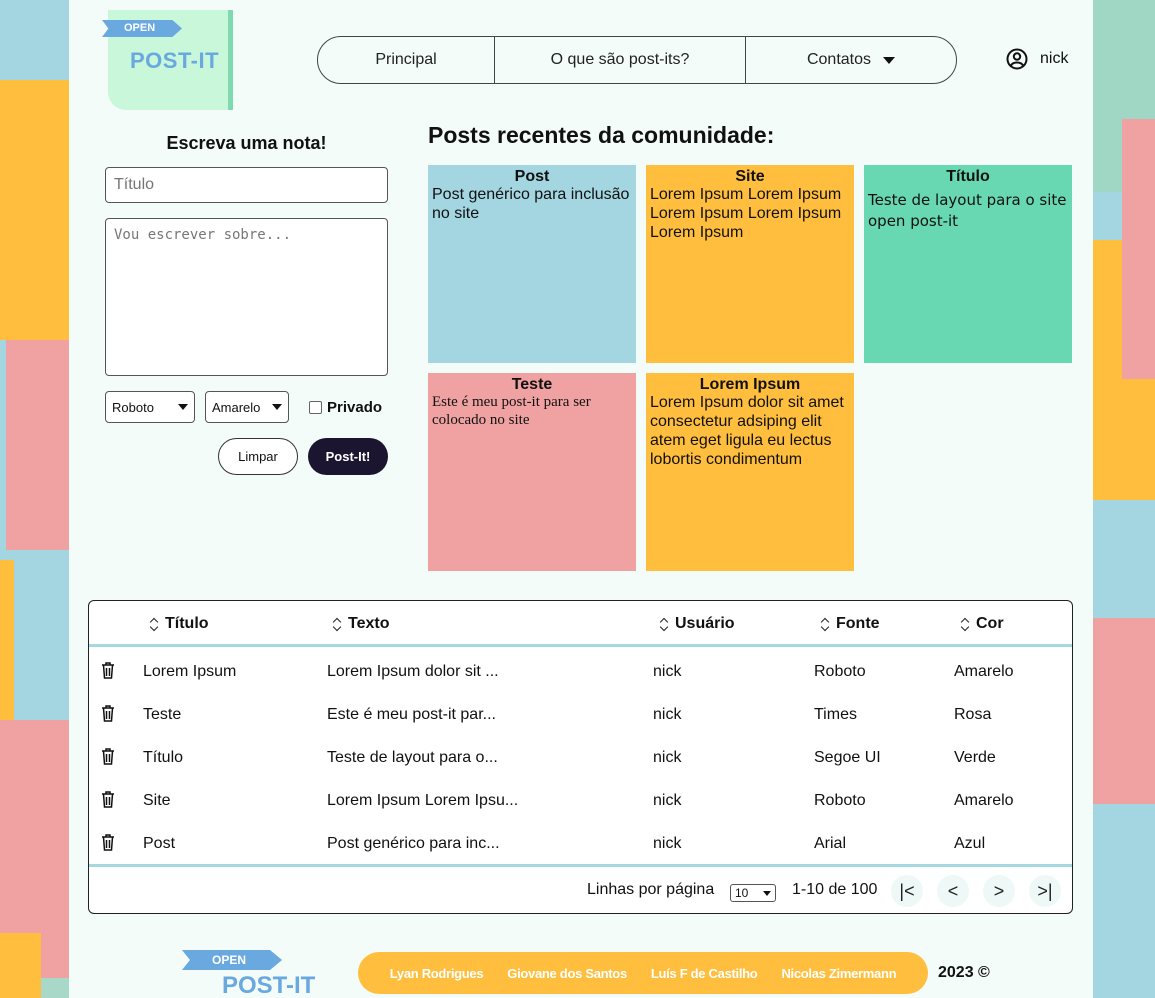  Describe the element at coordinates (142, 28) in the screenshot. I see `logo-ribbon: OPEN` at that location.